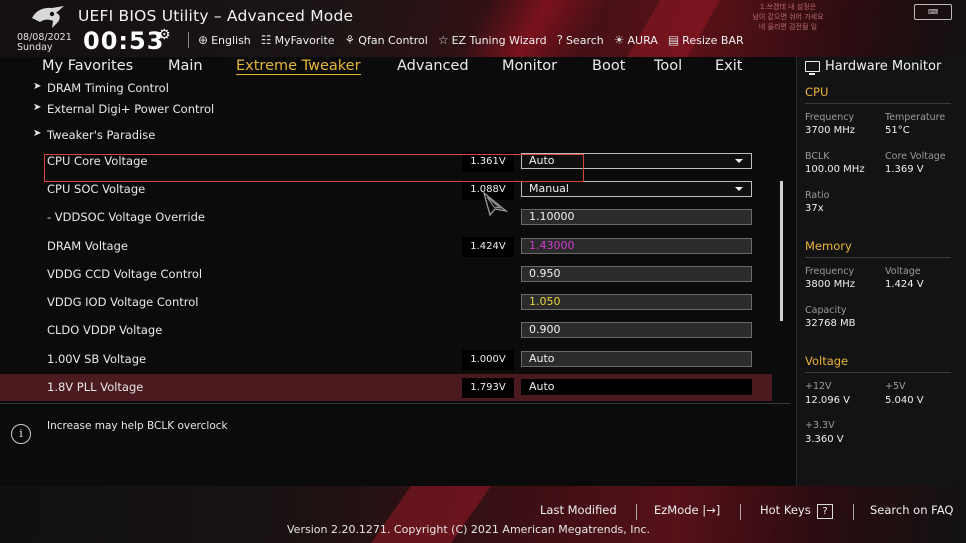 The height and width of the screenshot is (543, 966). What do you see at coordinates (108, 88) in the screenshot?
I see `setting-label: DRAM Timing Control` at bounding box center [108, 88].